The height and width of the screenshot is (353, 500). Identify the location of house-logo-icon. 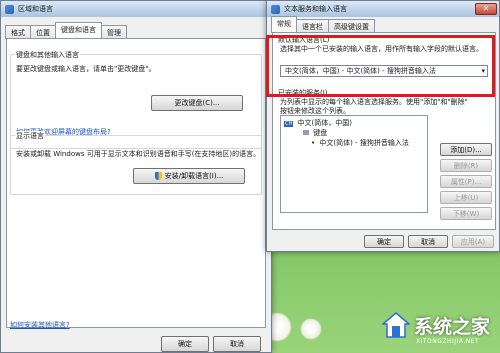
(396, 325).